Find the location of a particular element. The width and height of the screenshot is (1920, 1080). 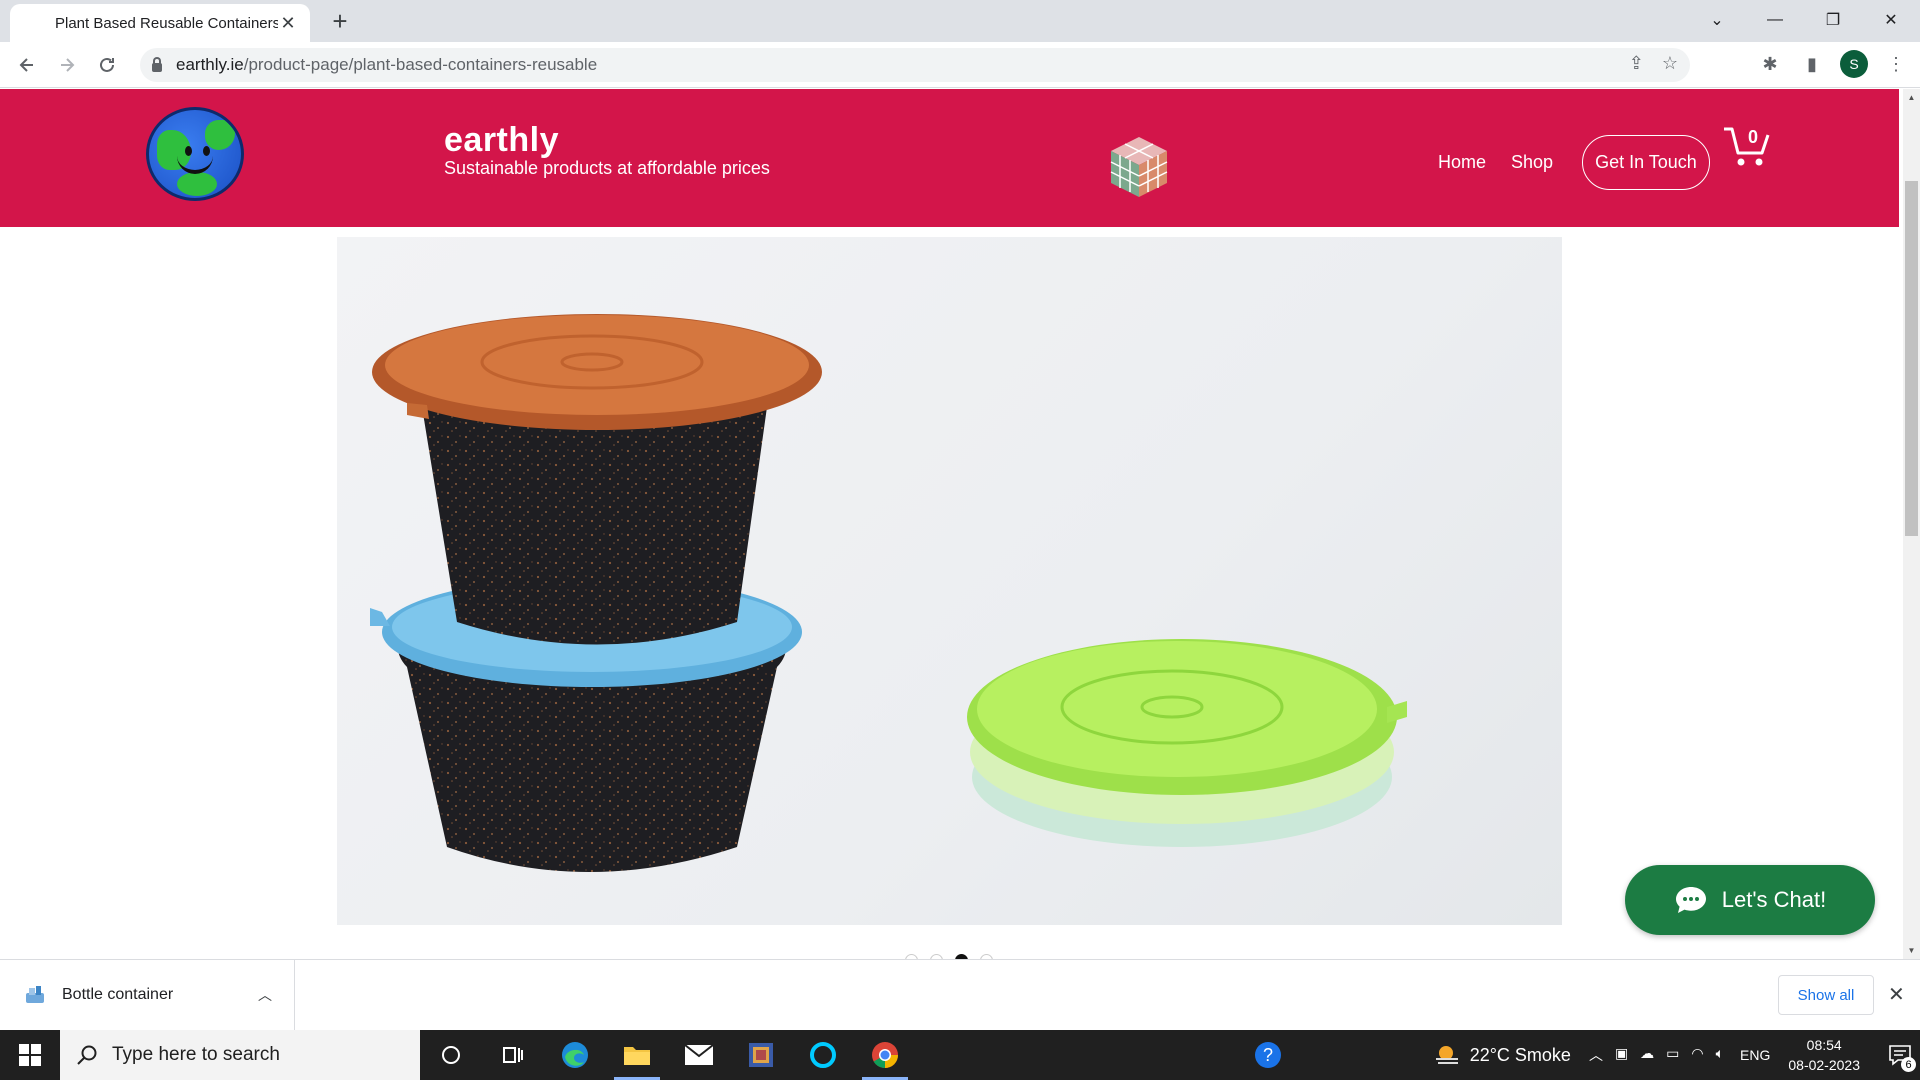

brand-name: earthly is located at coordinates (607, 140).